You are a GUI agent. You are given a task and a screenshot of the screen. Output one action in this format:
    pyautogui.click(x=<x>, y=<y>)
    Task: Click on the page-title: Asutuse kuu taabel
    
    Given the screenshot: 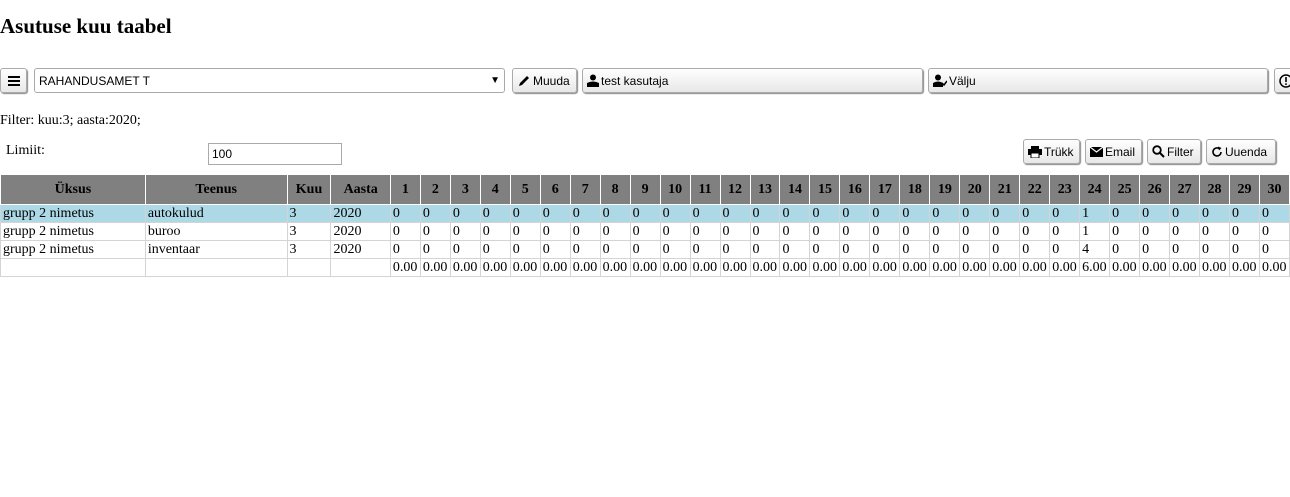 What is the action you would take?
    pyautogui.click(x=86, y=26)
    